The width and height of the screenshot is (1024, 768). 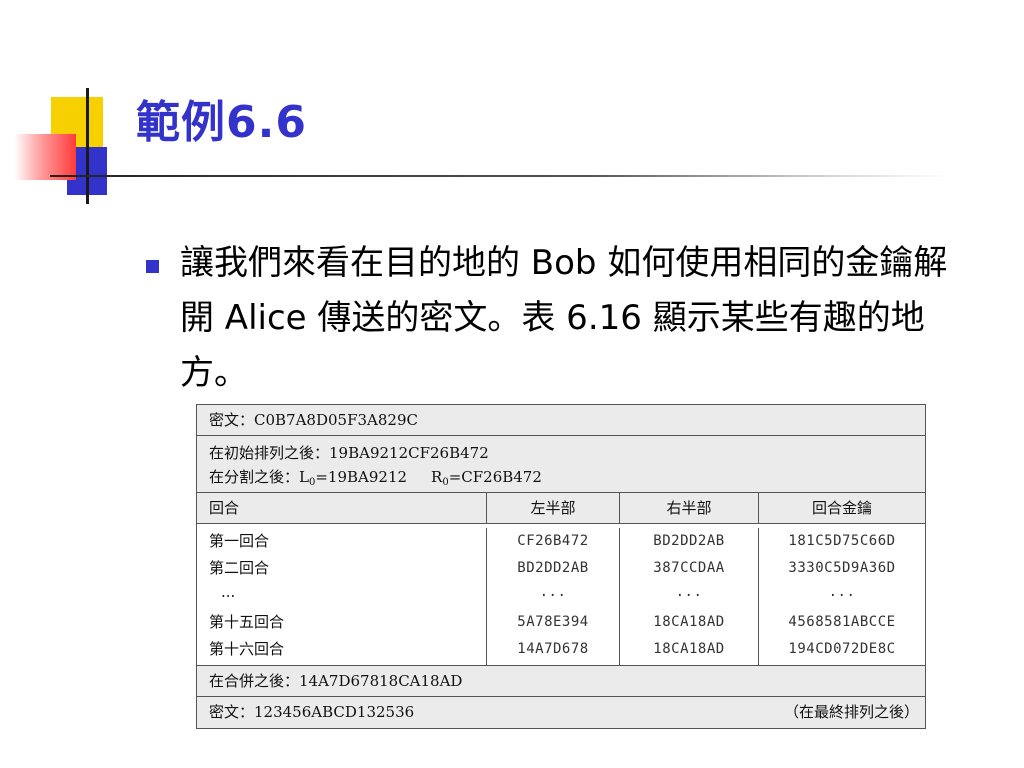 What do you see at coordinates (312, 712) in the screenshot?
I see `final-plaintext-text: 密文：123456ABCD132536` at bounding box center [312, 712].